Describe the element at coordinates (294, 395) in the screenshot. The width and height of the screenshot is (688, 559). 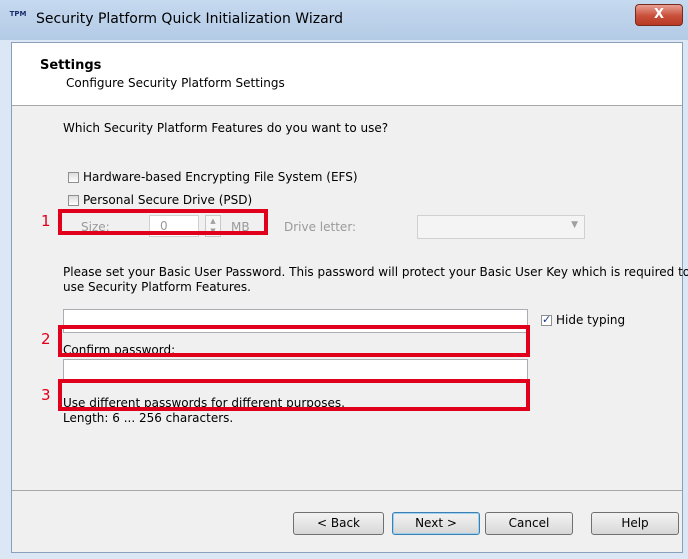
I see `annotation-box-confirm` at that location.